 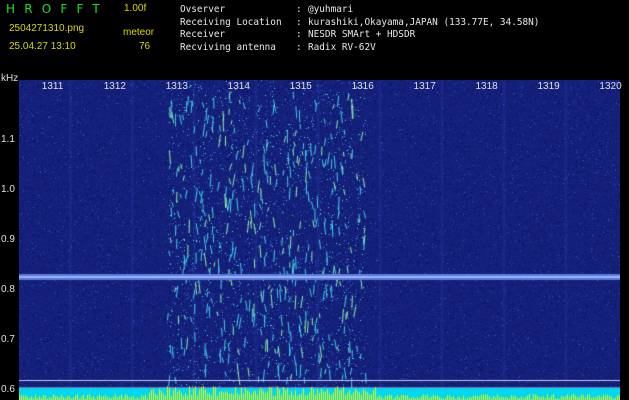 I want to click on location-label: Receiving Location, so click(x=231, y=22).